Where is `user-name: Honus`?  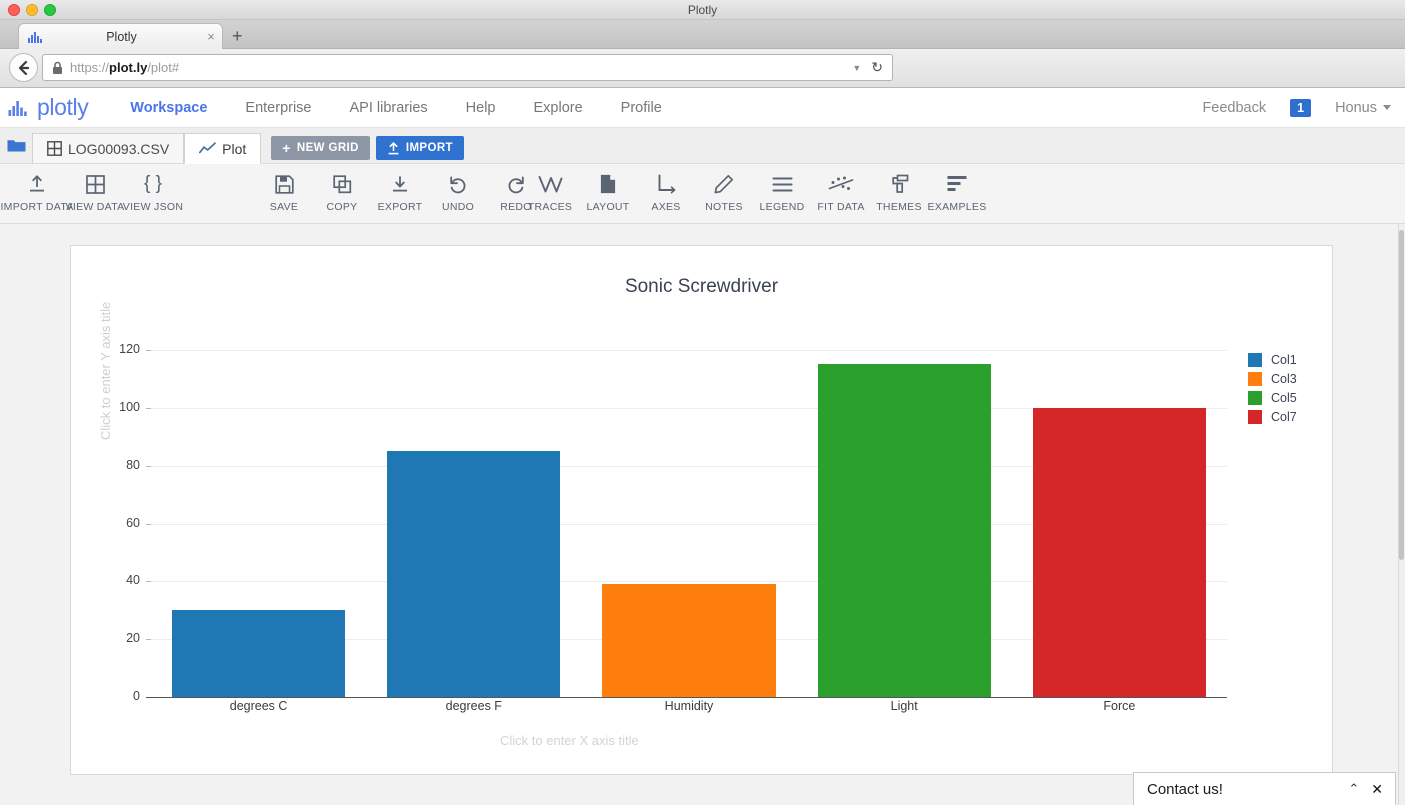 user-name: Honus is located at coordinates (1356, 107).